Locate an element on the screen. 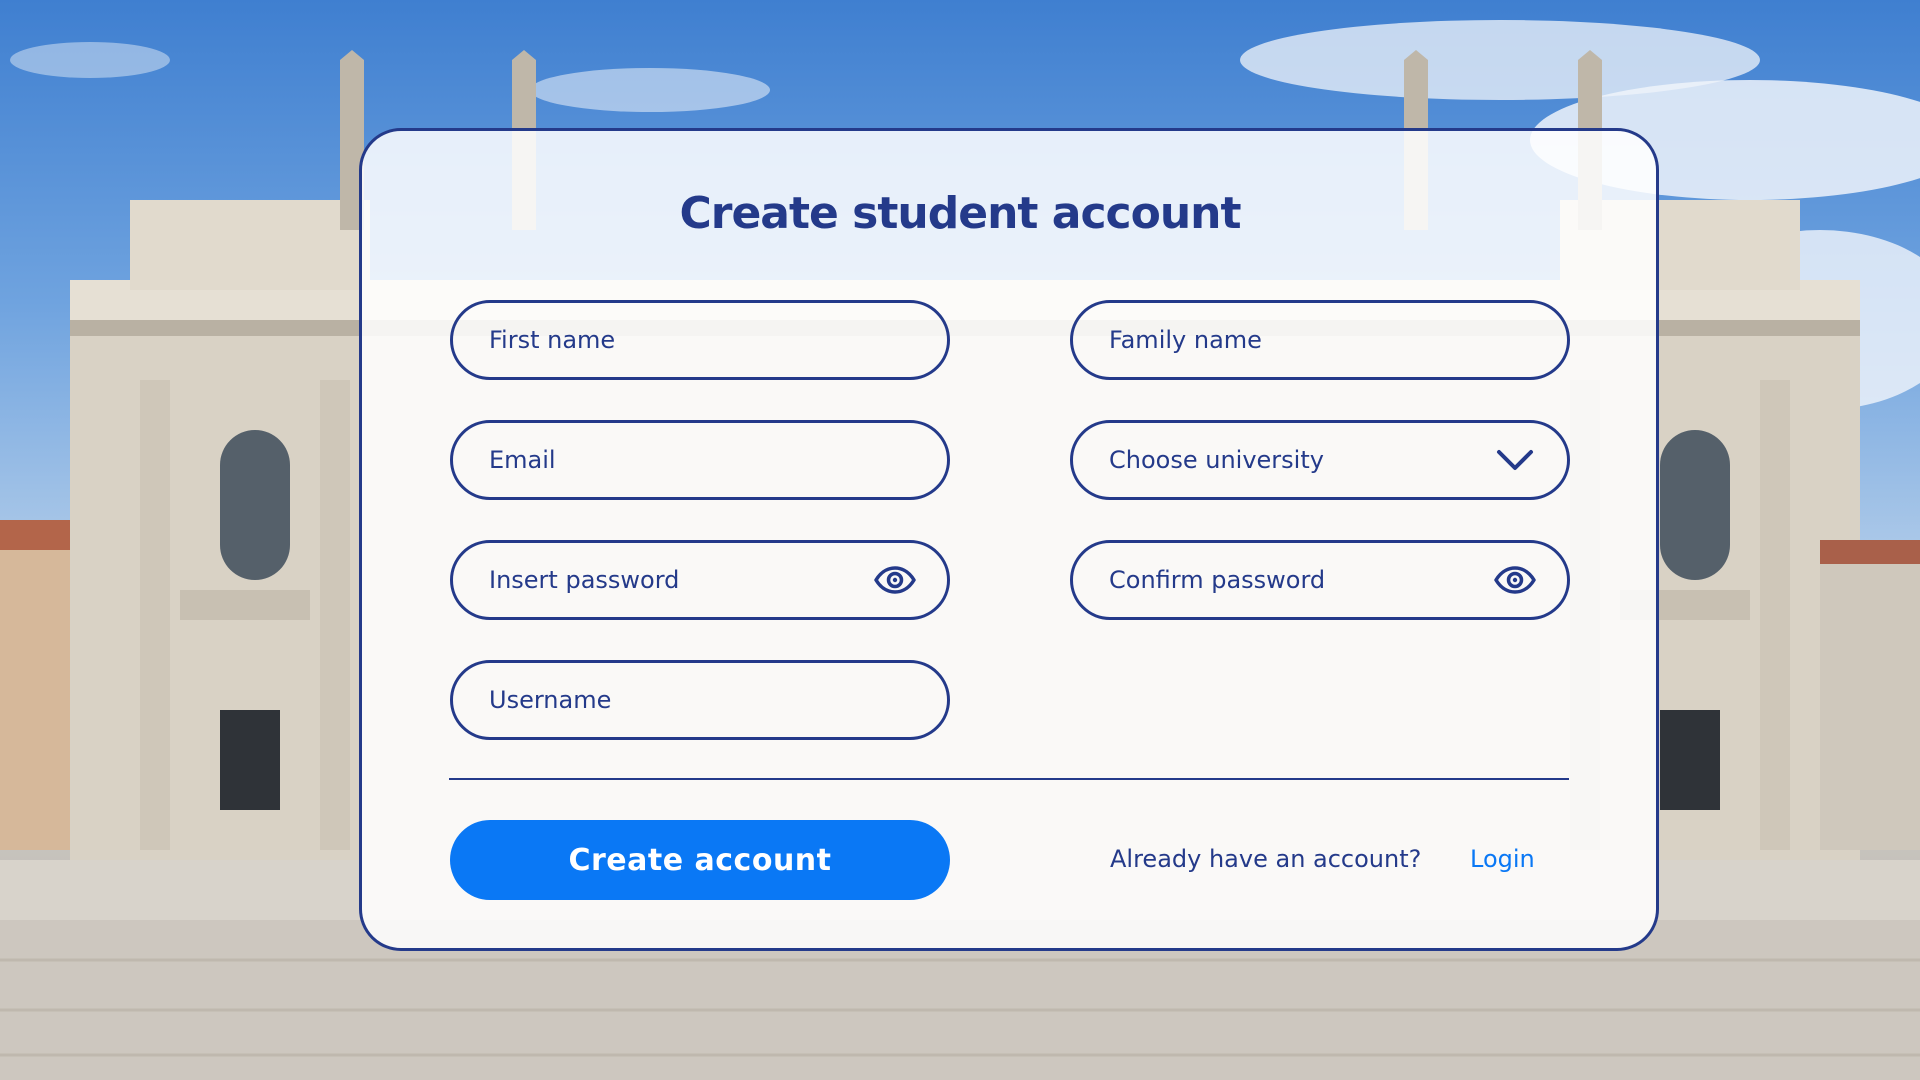  family-name-field is located at coordinates (1320, 340).